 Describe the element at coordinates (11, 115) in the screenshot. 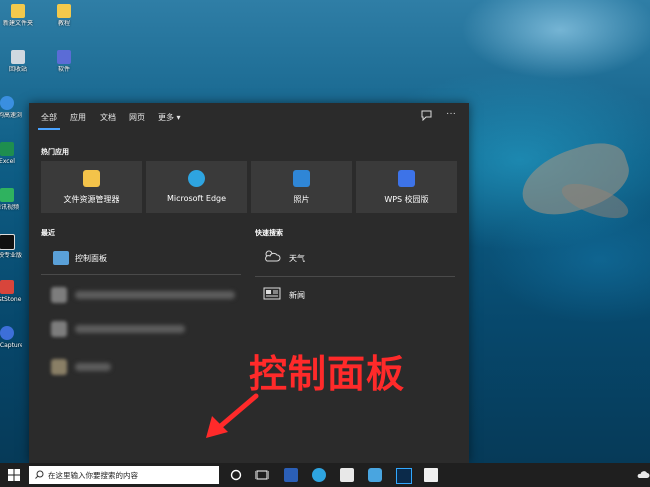

I see `desktop-icon-label: 搜狗高速浏览器` at that location.